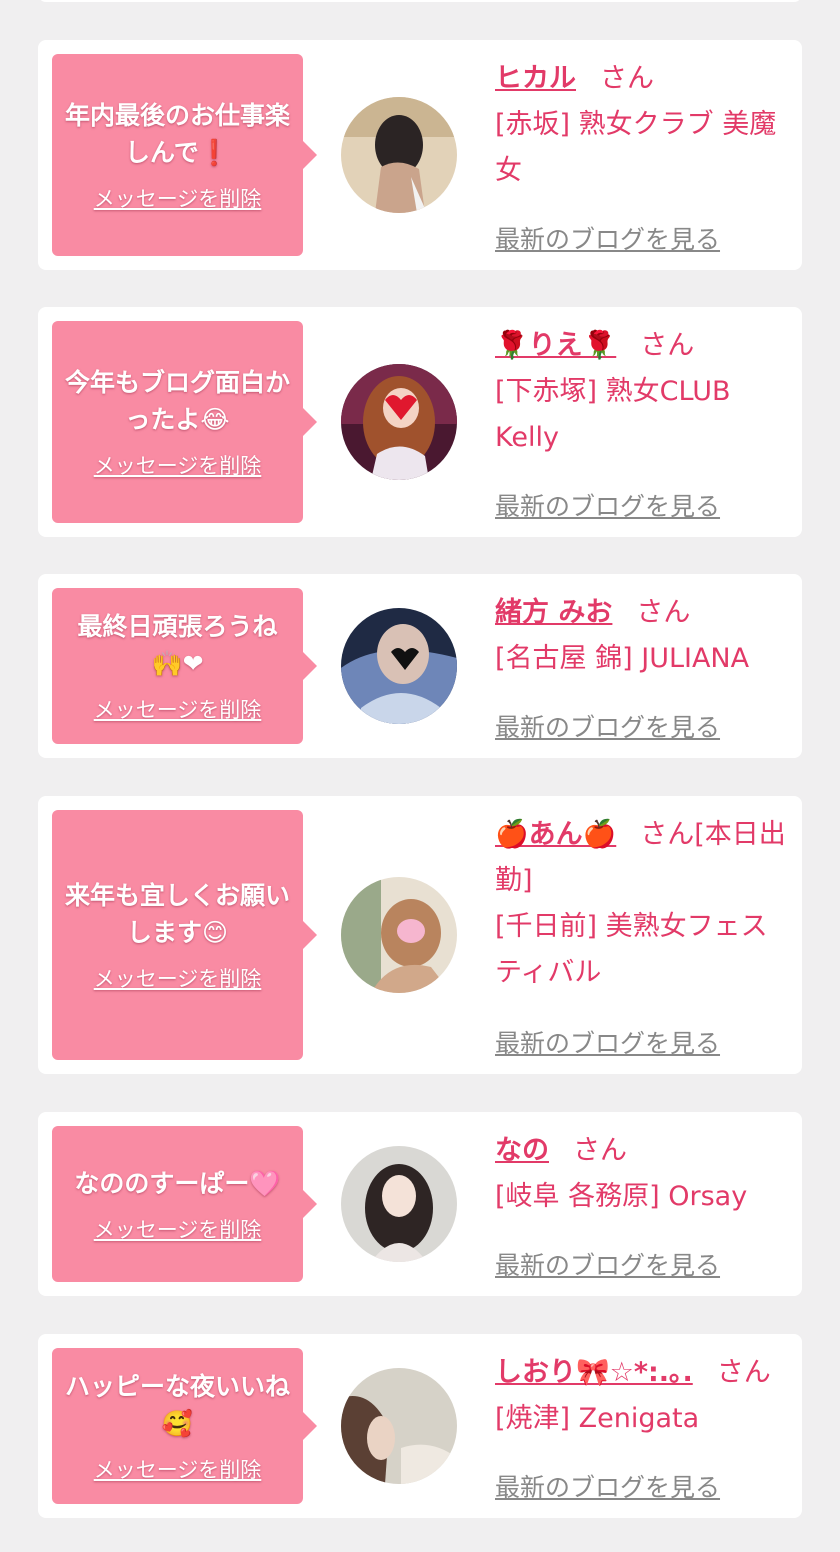  What do you see at coordinates (643, 904) in the screenshot?
I see `sender-info: 🍎あん🍎 さん[本日出勤] [千日前] 美熟女フェスティバル` at bounding box center [643, 904].